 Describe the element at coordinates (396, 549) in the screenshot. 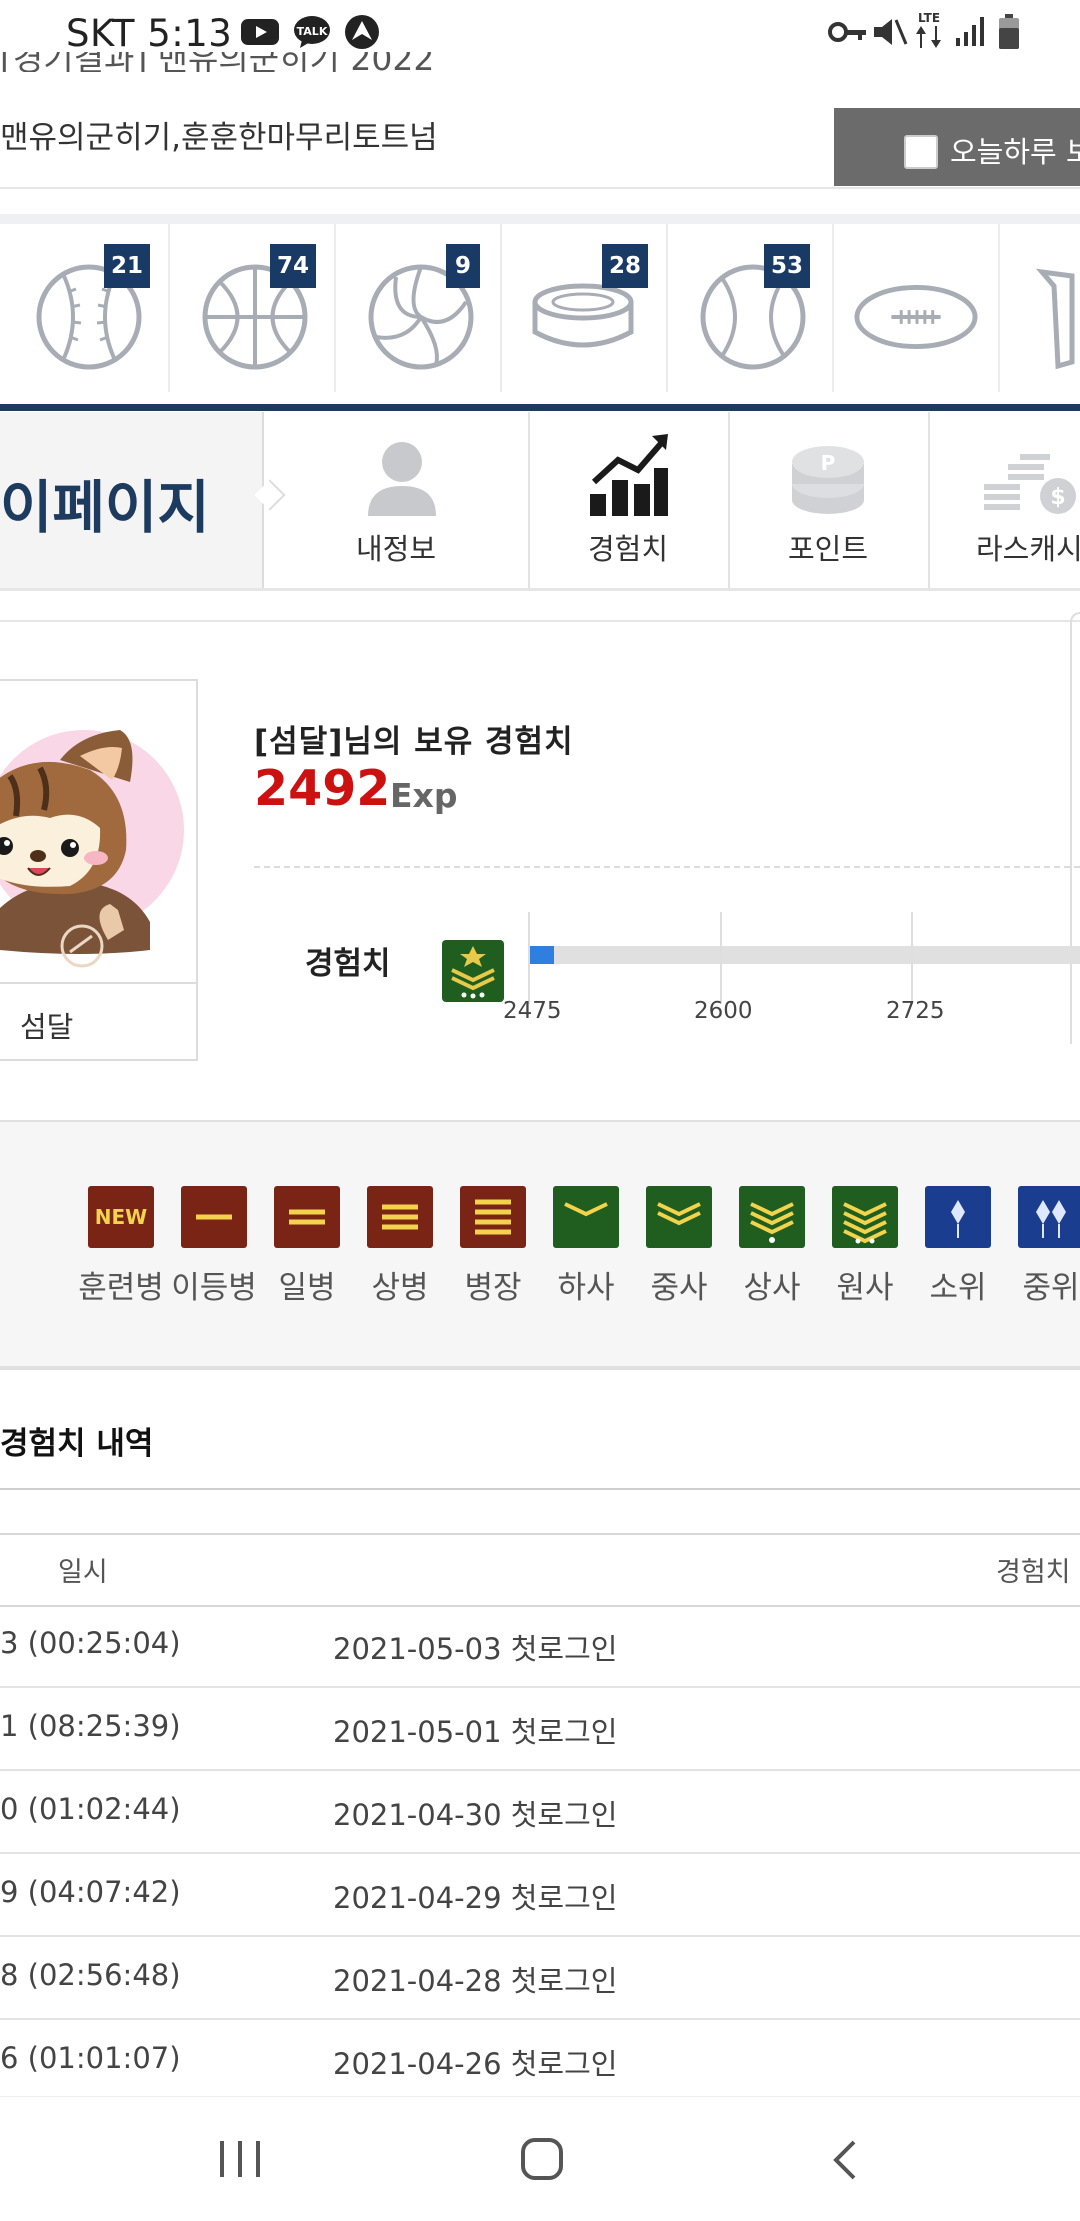

I see `tab-label: 내정보` at that location.